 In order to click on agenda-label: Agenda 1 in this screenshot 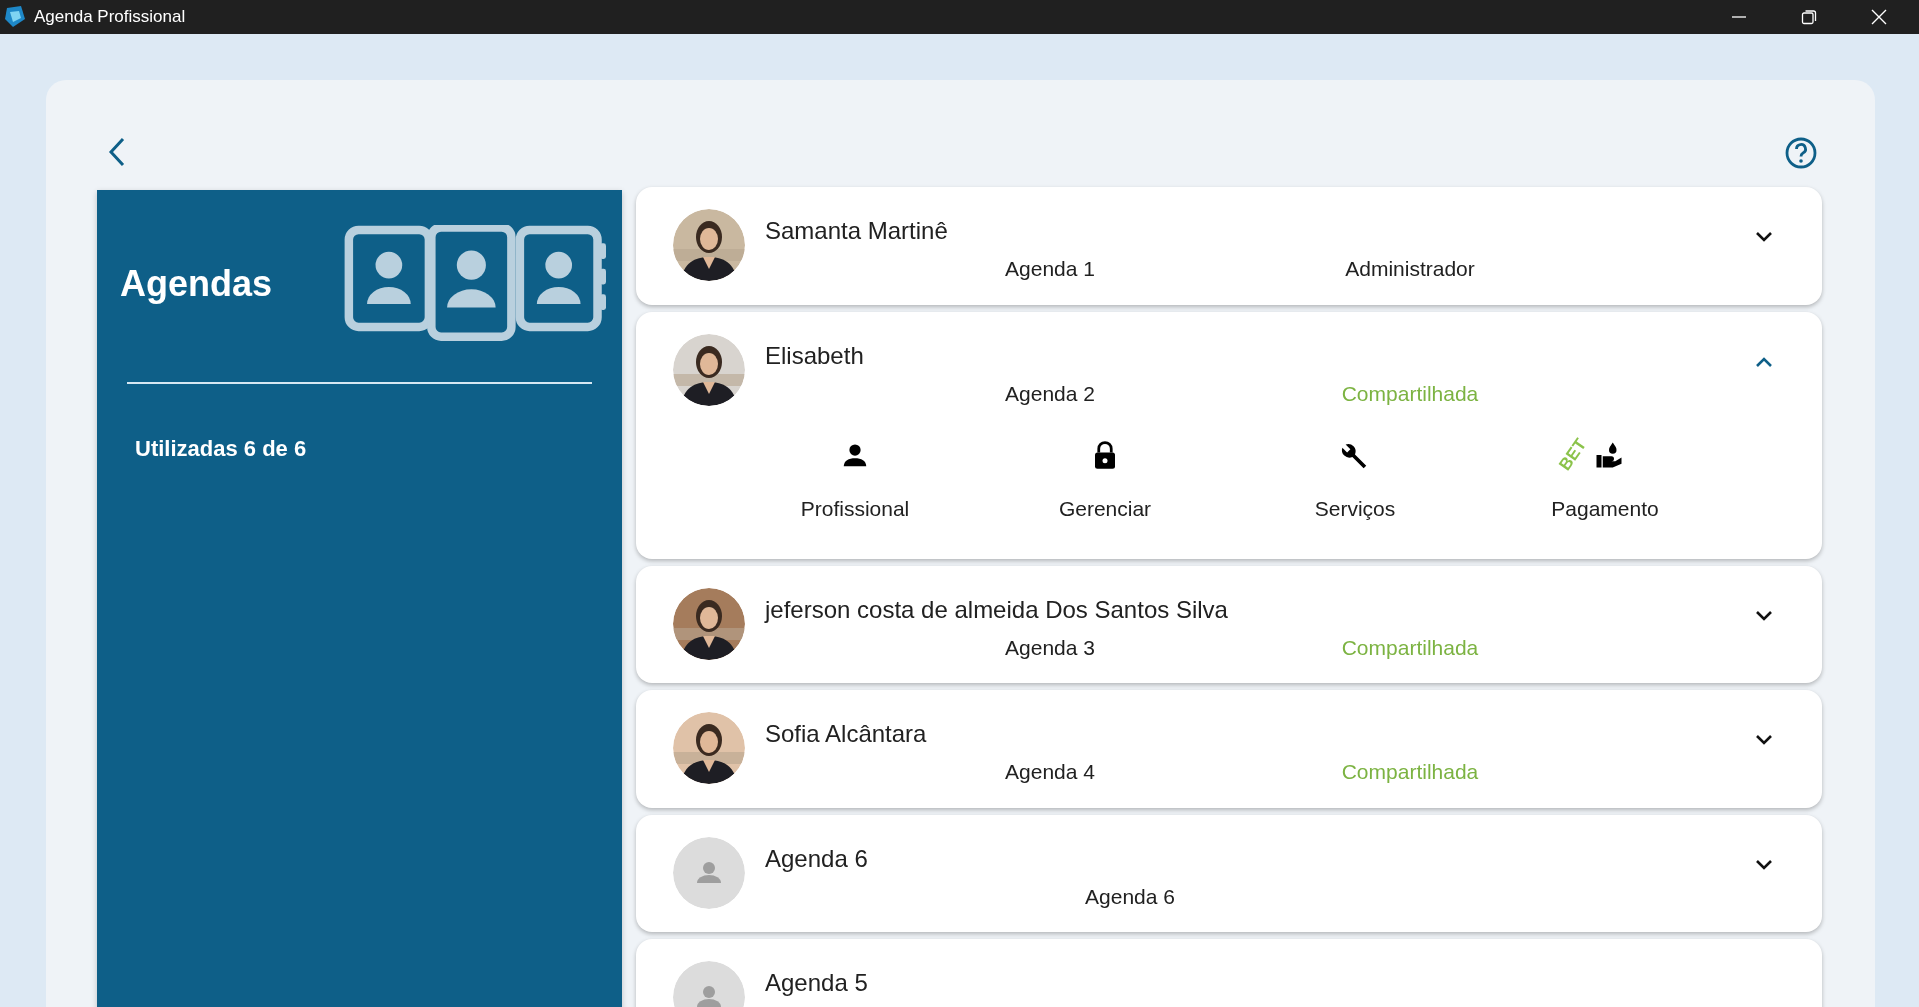, I will do `click(1050, 269)`.